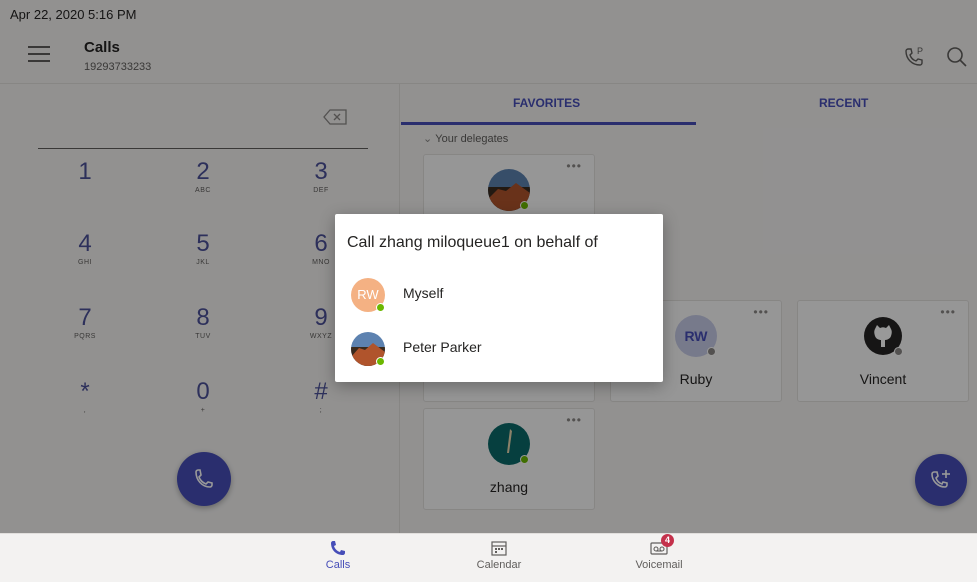 The height and width of the screenshot is (582, 977). Describe the element at coordinates (368, 295) in the screenshot. I see `avatar: RW` at that location.